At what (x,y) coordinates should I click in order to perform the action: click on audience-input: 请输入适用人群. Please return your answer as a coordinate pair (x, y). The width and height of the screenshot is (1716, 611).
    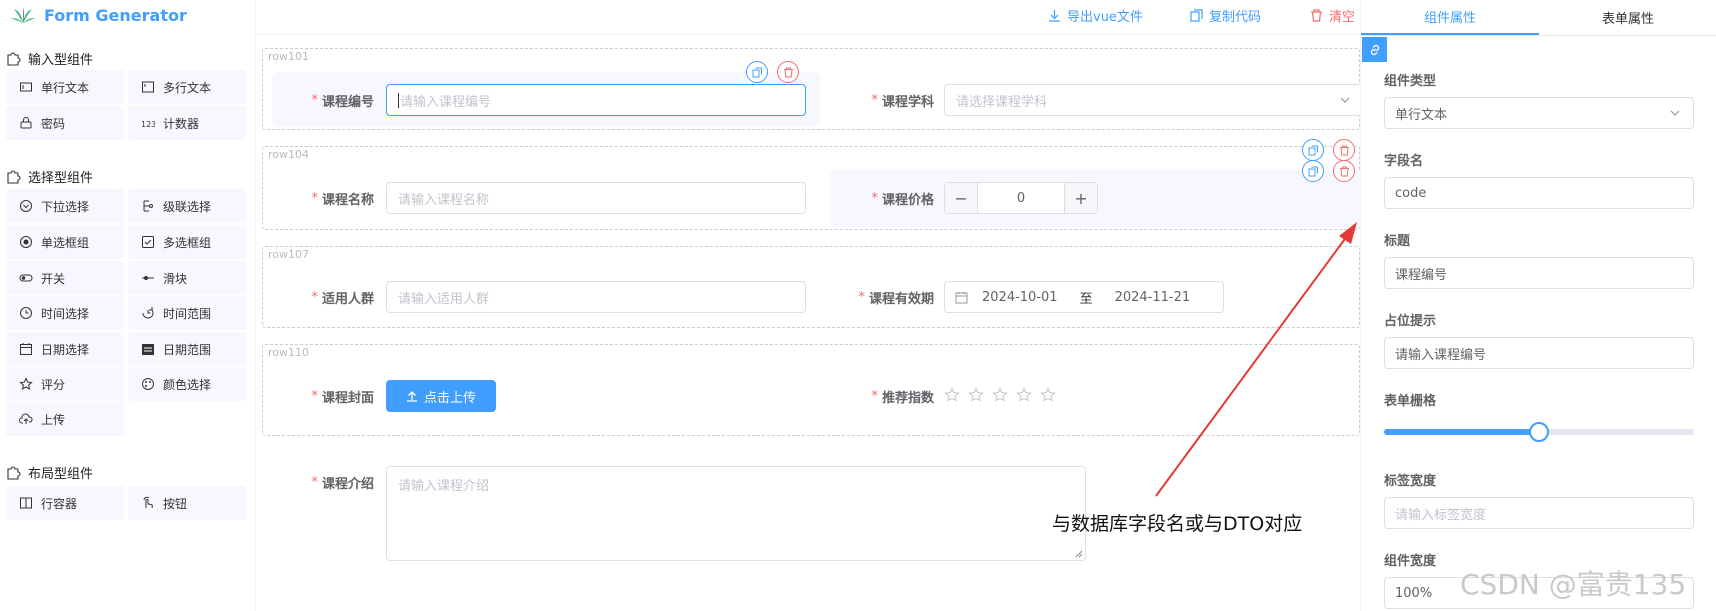
    Looking at the image, I should click on (596, 297).